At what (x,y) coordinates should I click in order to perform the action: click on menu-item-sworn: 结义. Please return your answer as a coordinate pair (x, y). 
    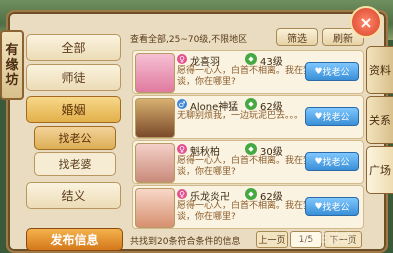
    Looking at the image, I should click on (73, 195).